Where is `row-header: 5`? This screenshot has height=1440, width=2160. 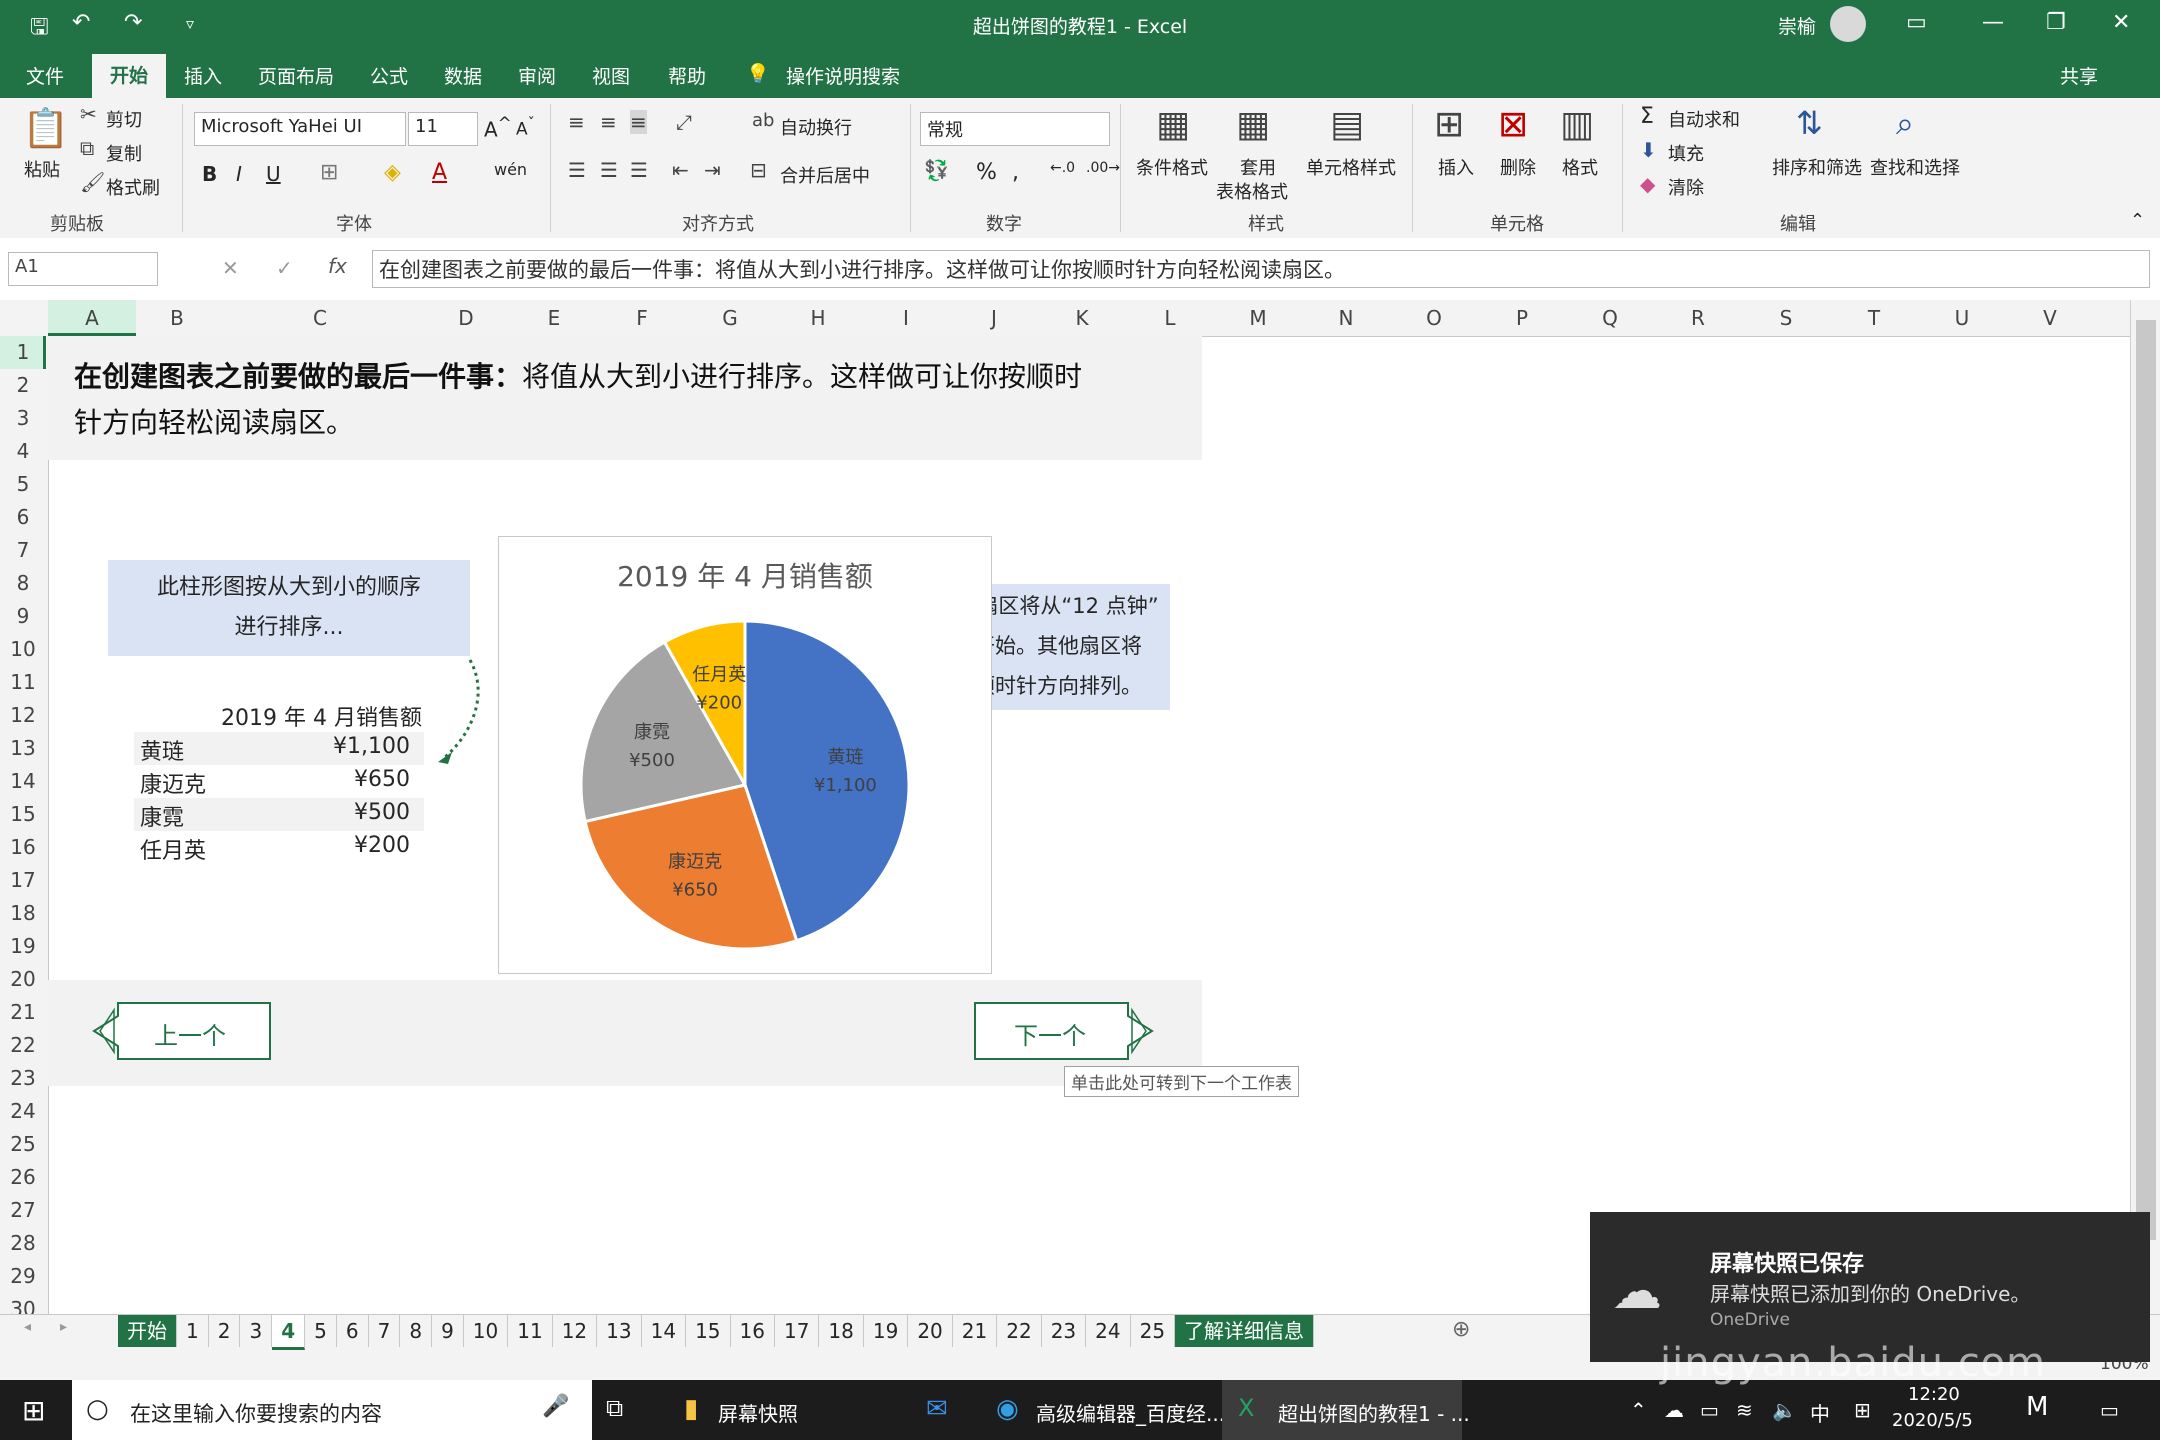
row-header: 5 is located at coordinates (23, 484).